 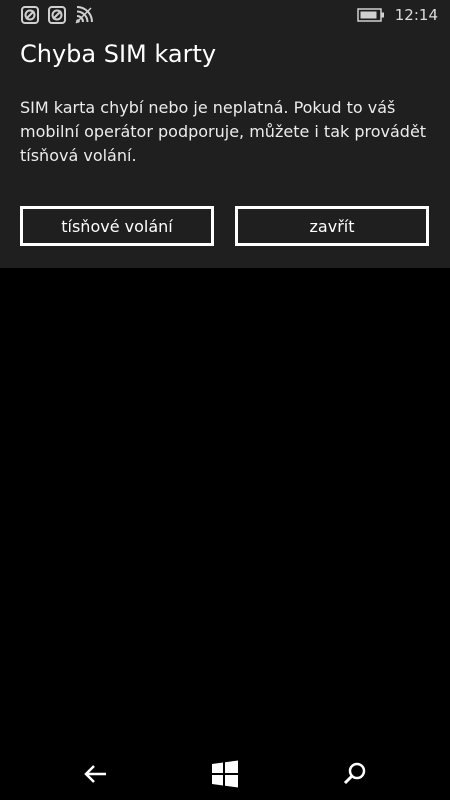 I want to click on start-button, so click(x=225, y=774).